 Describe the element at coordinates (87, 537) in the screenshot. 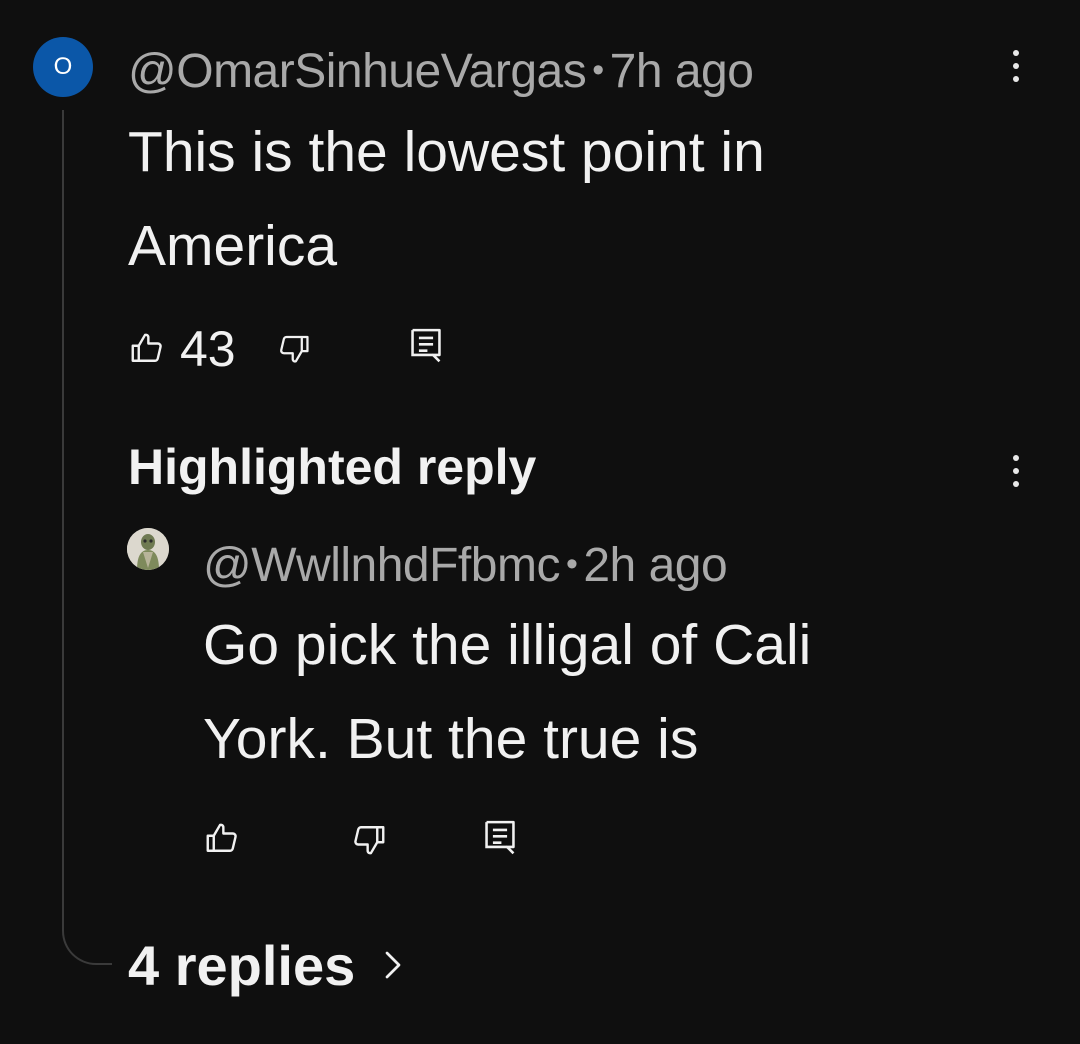

I see `thread-connector-line` at that location.